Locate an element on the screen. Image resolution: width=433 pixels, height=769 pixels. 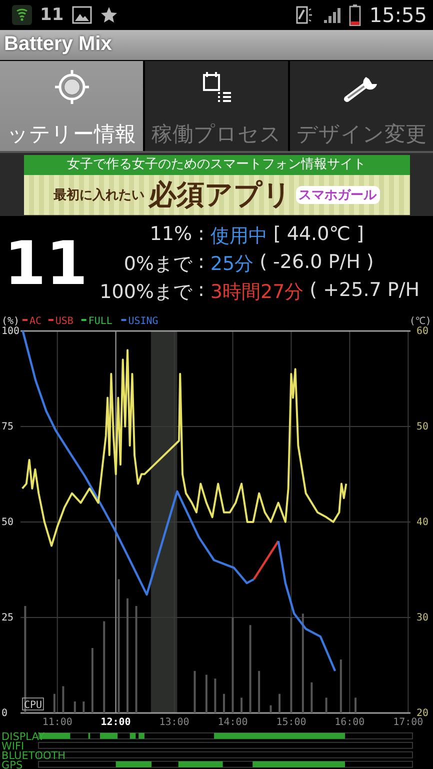
y-tick-label: 25 is located at coordinates (8, 618).